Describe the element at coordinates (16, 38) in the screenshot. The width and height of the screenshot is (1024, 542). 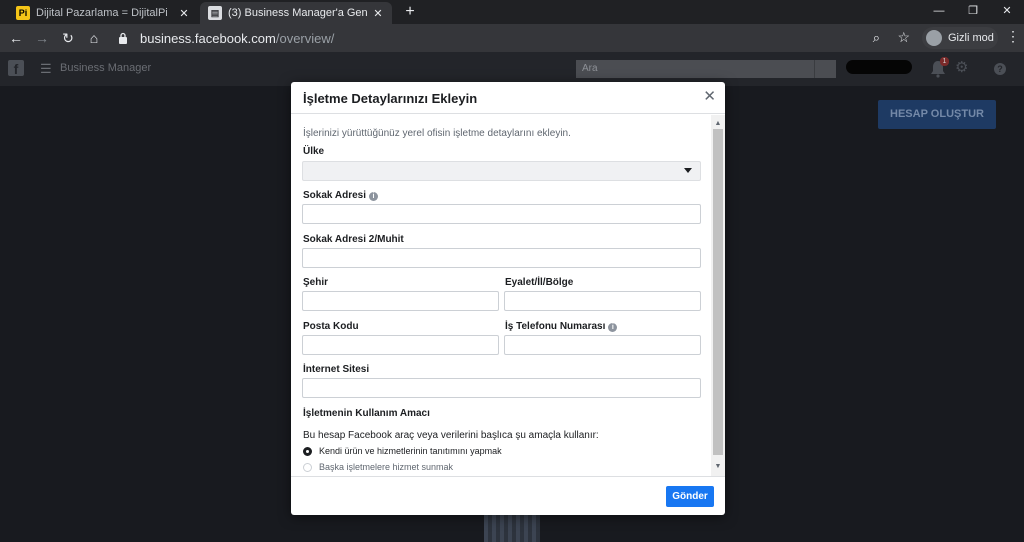
I see `back-arrow-icon: ←` at that location.